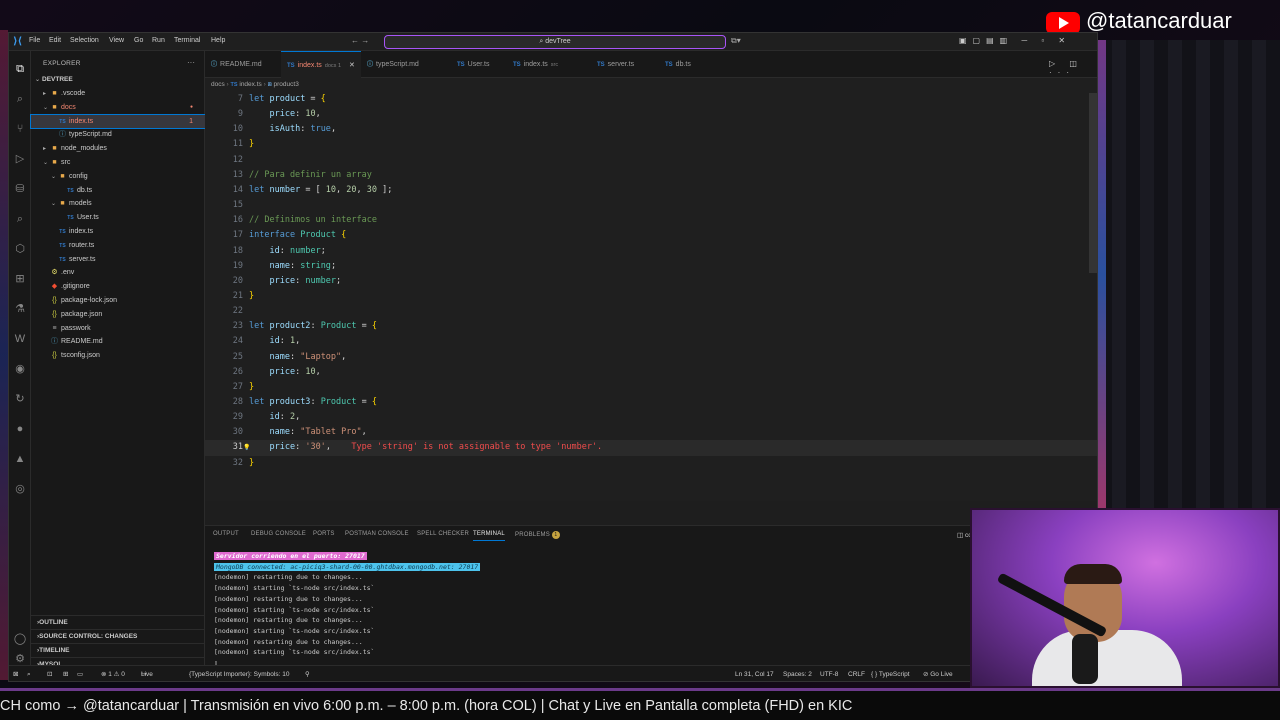 Image resolution: width=1280 pixels, height=720 pixels. I want to click on close-icon: ✕, so click(352, 65).